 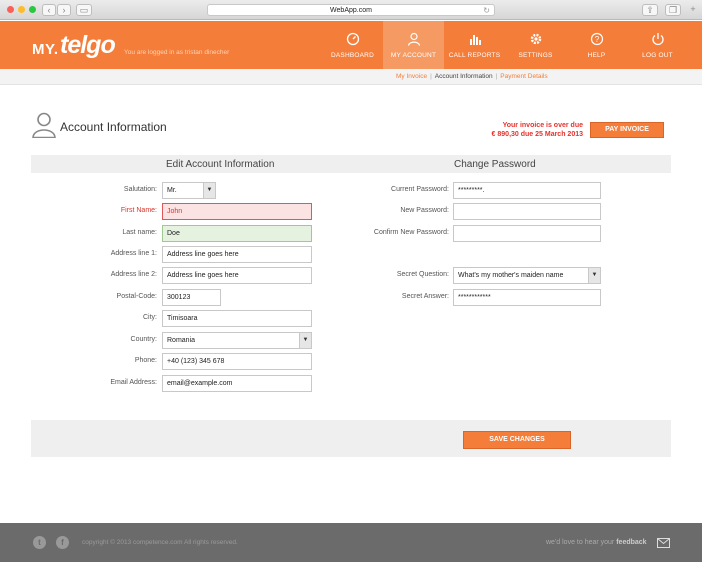 I want to click on salutation-select: Mr. ▼, so click(x=189, y=190).